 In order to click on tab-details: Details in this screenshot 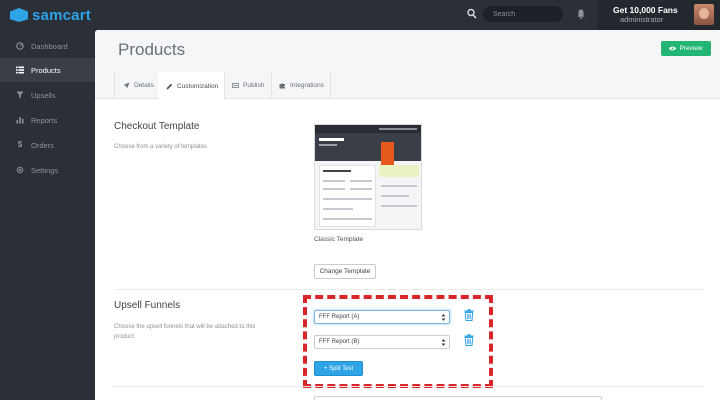, I will do `click(136, 85)`.